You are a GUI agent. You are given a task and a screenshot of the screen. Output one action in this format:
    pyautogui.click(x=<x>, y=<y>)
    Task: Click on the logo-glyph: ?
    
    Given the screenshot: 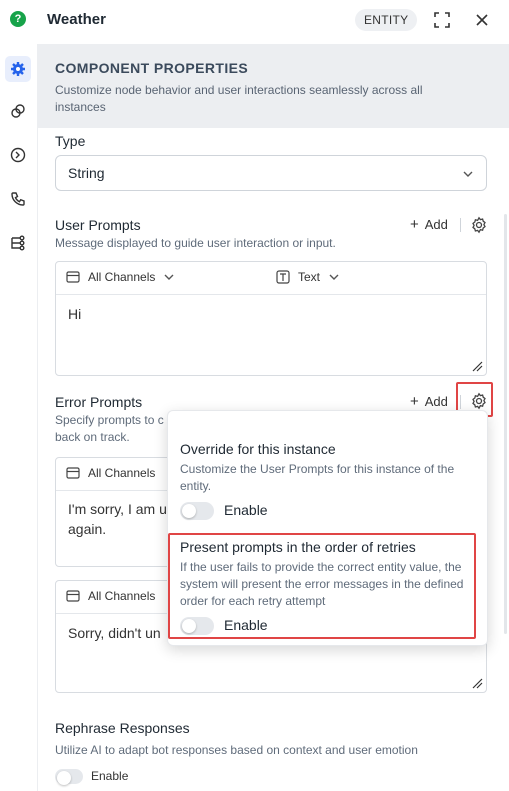 What is the action you would take?
    pyautogui.click(x=18, y=19)
    